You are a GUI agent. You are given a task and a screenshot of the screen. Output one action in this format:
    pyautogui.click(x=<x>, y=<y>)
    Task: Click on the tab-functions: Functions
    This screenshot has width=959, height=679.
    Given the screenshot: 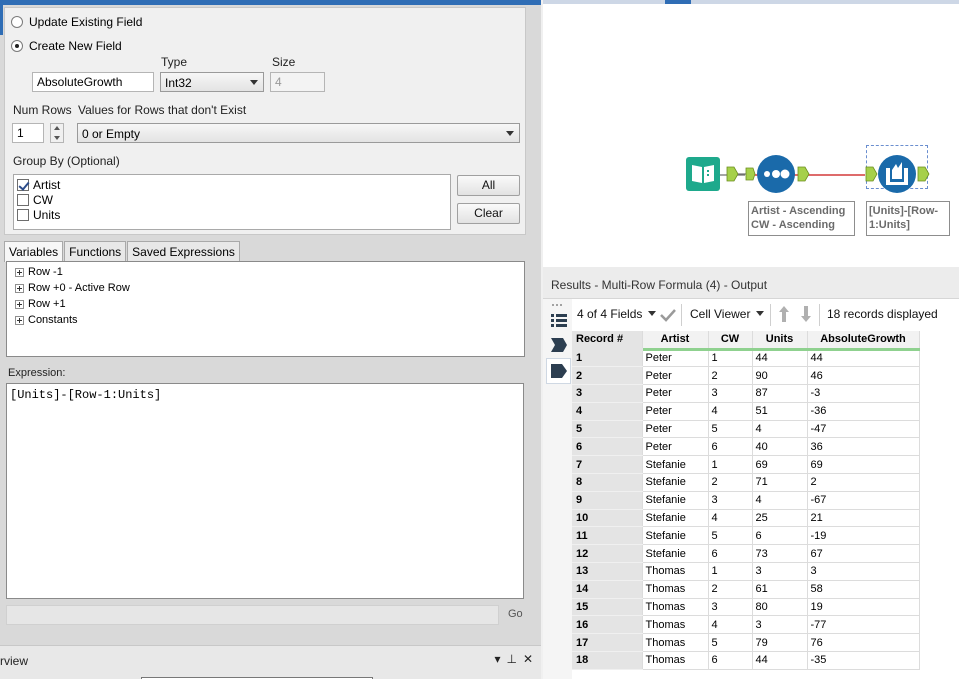 What is the action you would take?
    pyautogui.click(x=95, y=251)
    